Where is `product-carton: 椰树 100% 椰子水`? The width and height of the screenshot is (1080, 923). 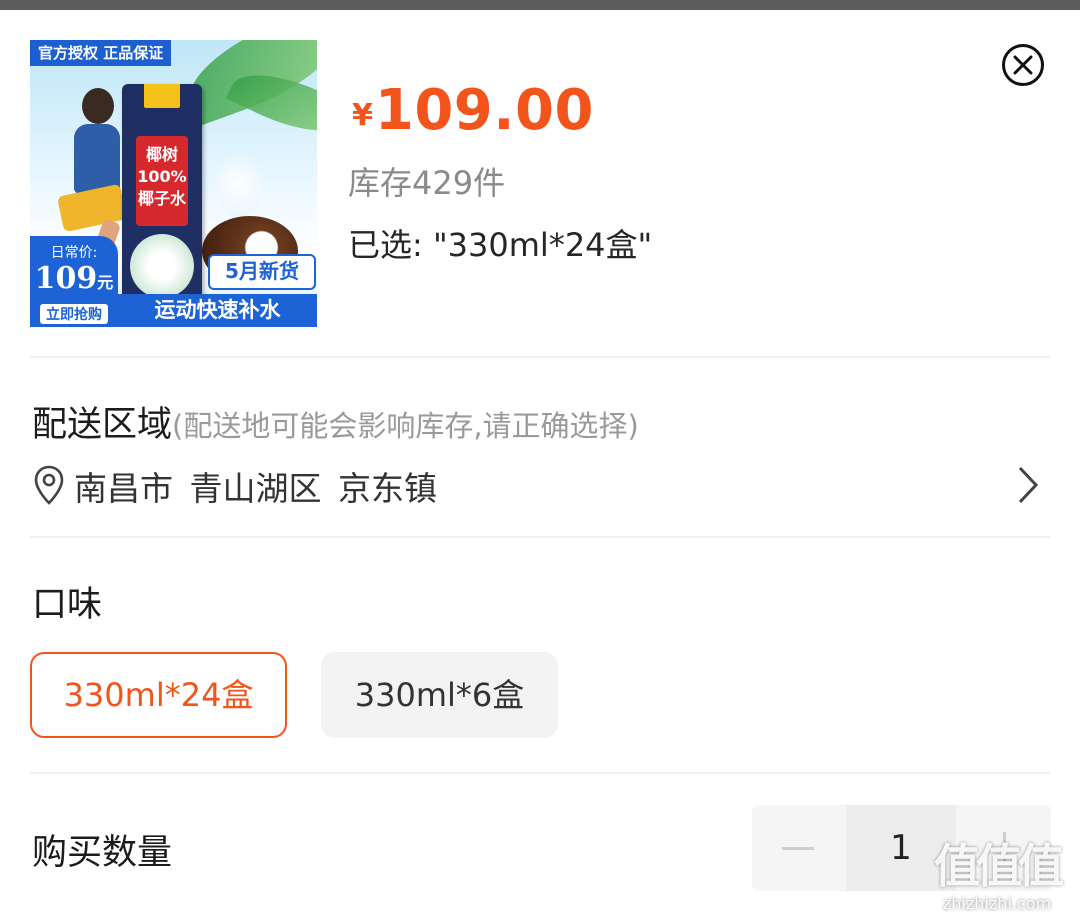
product-carton: 椰树 100% 椰子水 is located at coordinates (162, 194).